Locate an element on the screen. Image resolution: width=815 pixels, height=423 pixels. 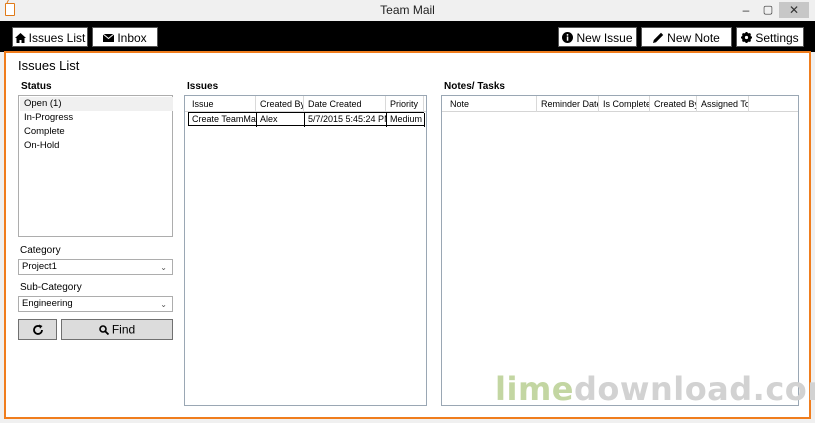
issues-list-label: Issues List is located at coordinates (57, 37).